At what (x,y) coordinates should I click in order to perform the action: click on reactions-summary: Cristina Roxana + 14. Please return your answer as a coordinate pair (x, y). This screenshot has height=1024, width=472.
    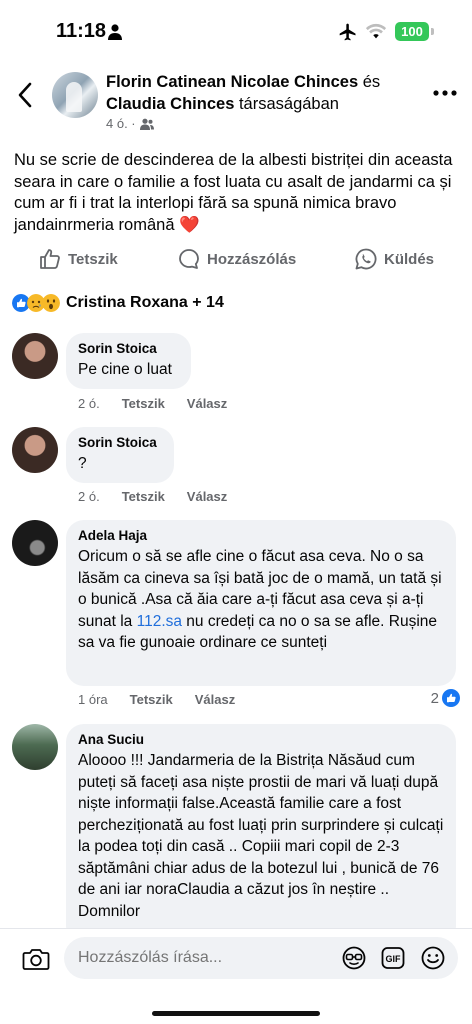
    Looking at the image, I should click on (118, 303).